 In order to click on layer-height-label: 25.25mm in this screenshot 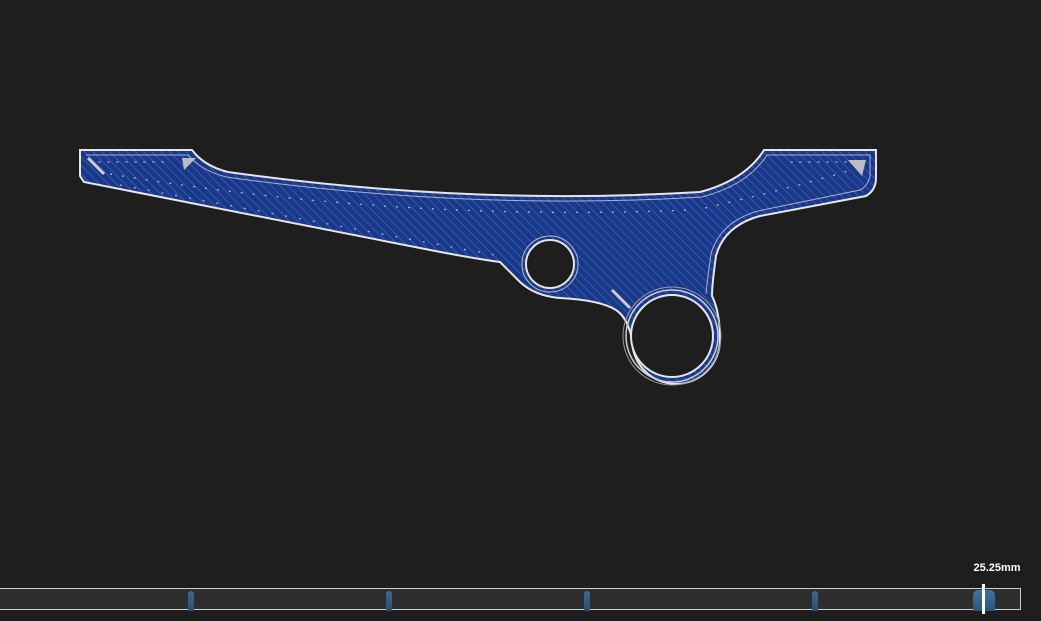, I will do `click(997, 568)`.